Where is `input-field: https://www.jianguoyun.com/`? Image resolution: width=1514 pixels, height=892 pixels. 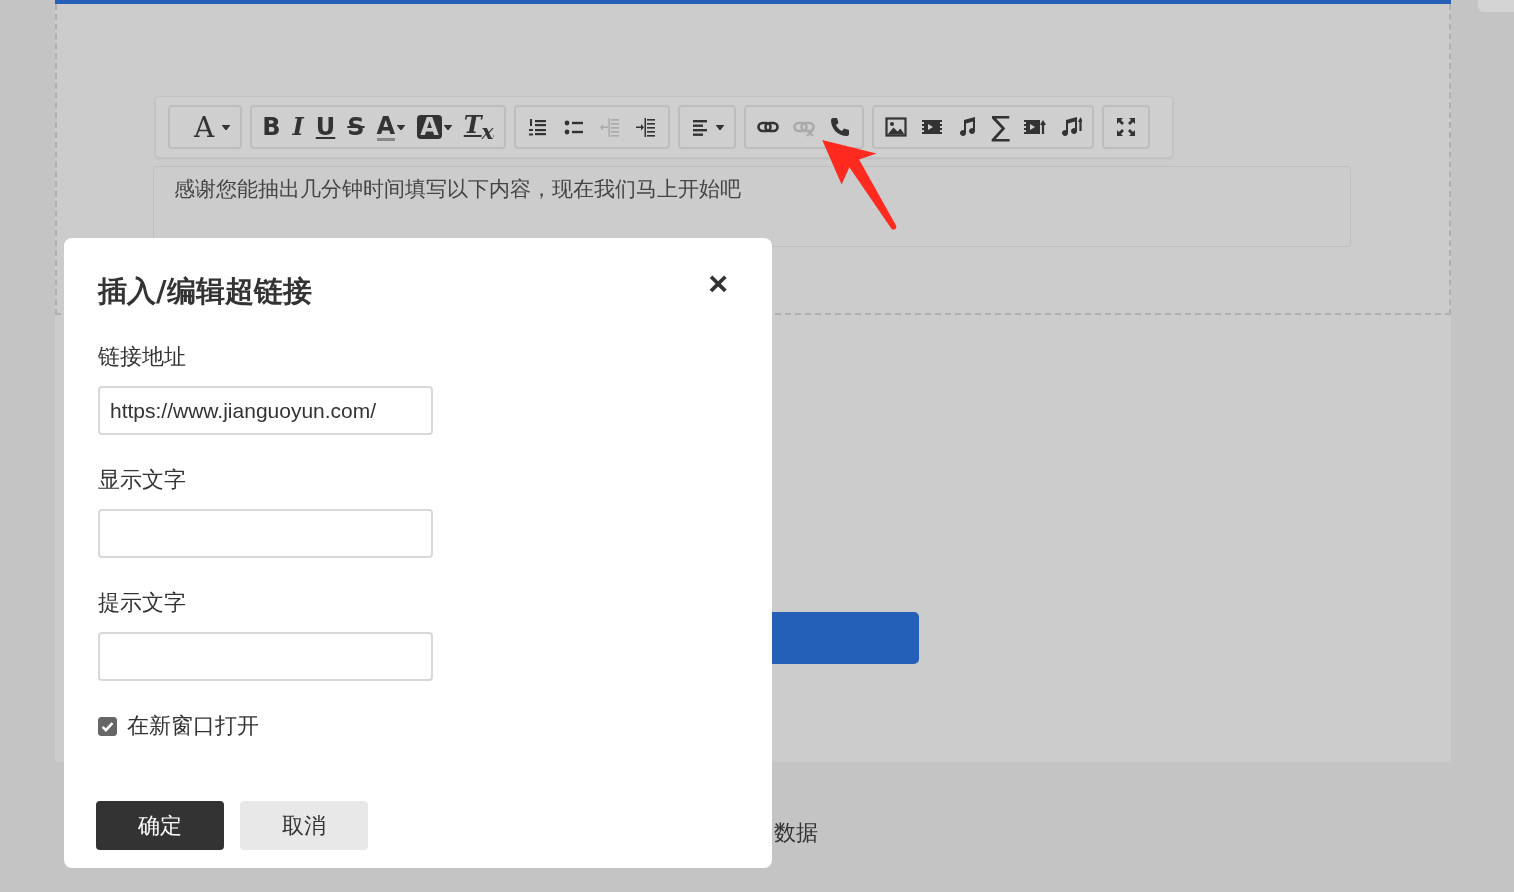 input-field: https://www.jianguoyun.com/ is located at coordinates (265, 410).